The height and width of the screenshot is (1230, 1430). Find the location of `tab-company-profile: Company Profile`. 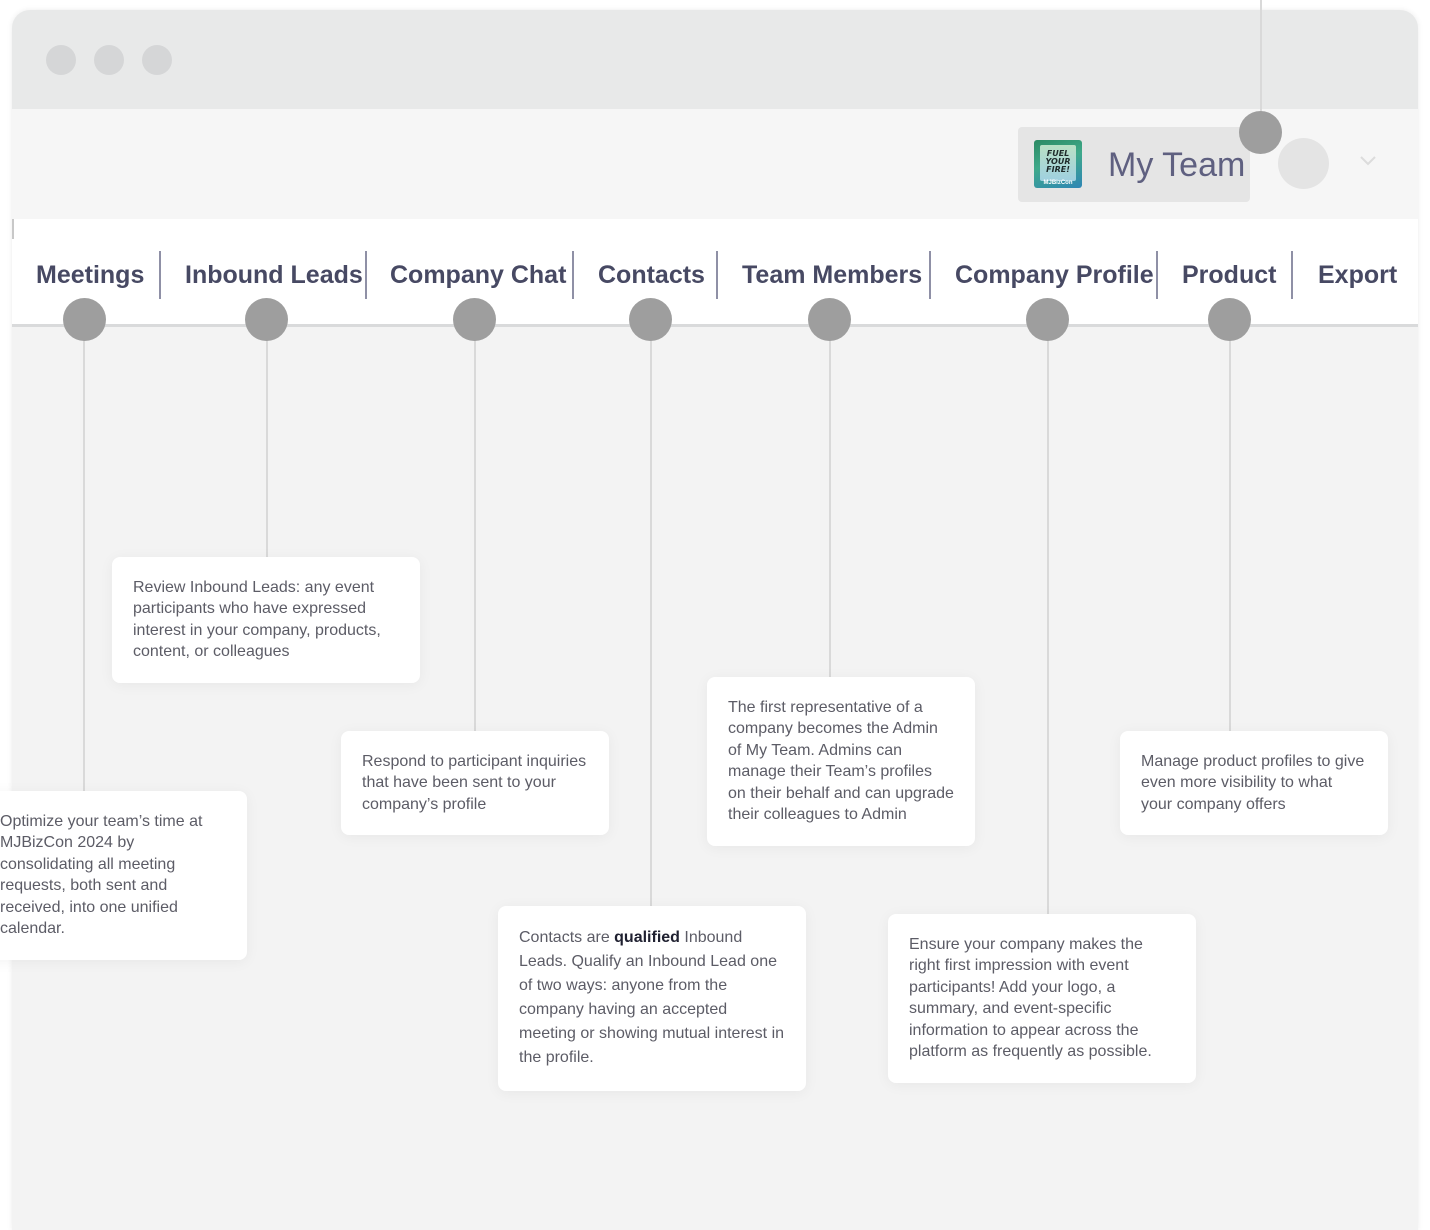

tab-company-profile: Company Profile is located at coordinates (1054, 275).